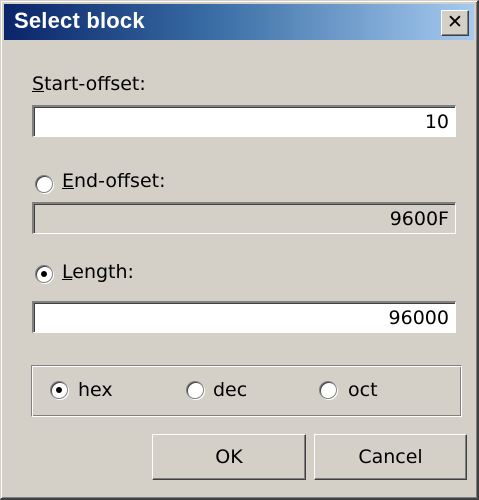  Describe the element at coordinates (95, 390) in the screenshot. I see `hex-label: hex` at that location.